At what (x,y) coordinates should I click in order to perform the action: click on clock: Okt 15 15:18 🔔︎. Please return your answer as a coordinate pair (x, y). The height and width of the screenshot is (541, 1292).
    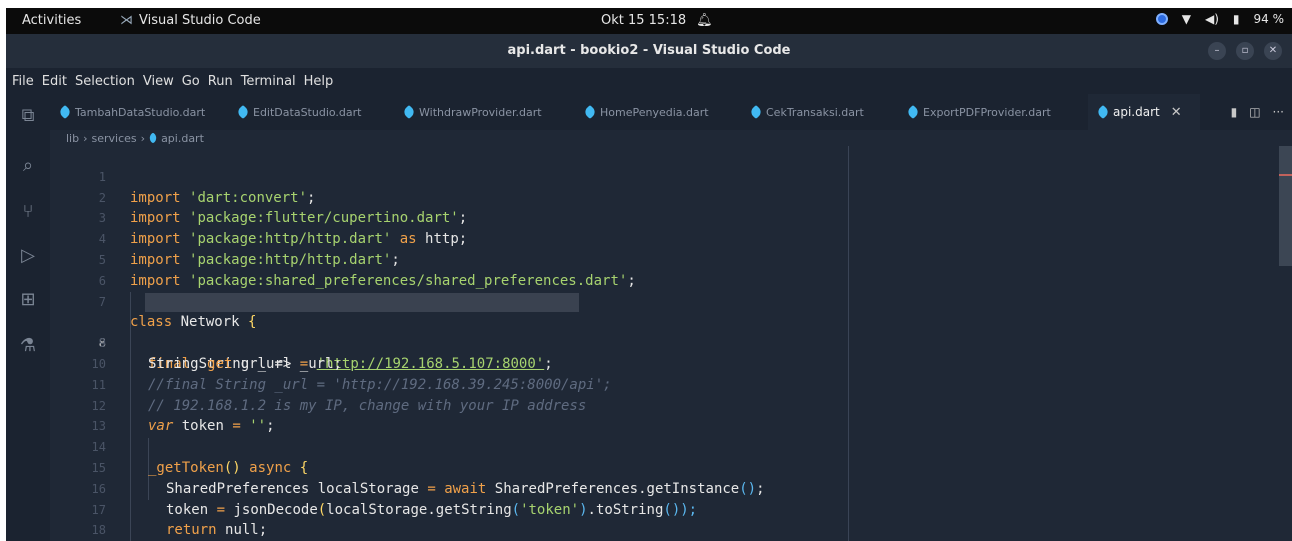
    Looking at the image, I should click on (657, 20).